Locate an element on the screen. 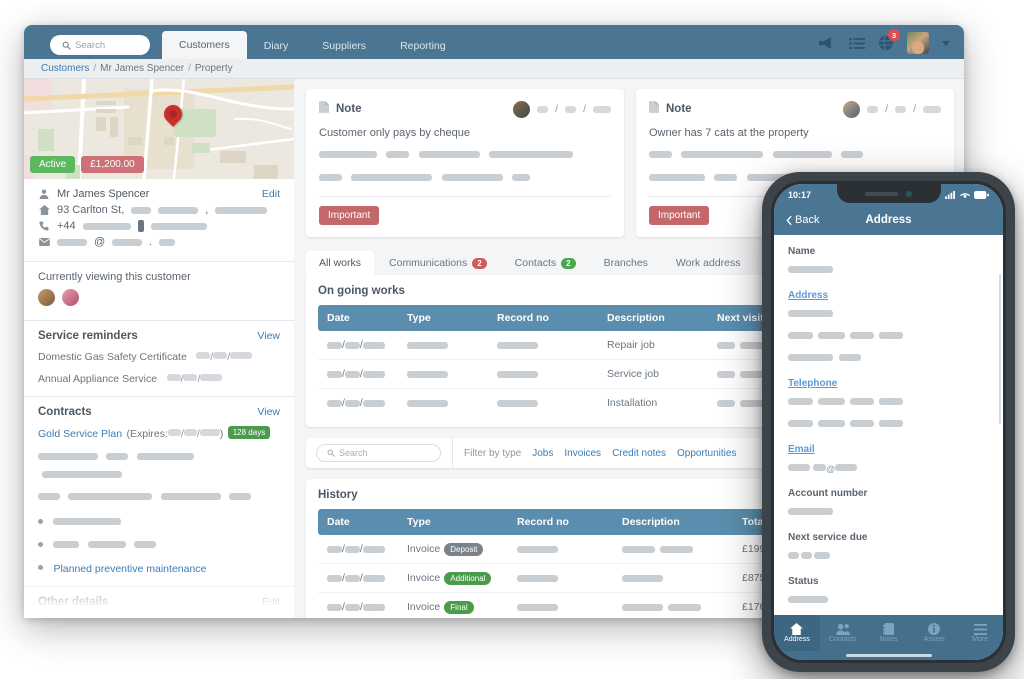 The image size is (1024, 679). tab-label: Work address is located at coordinates (708, 263).